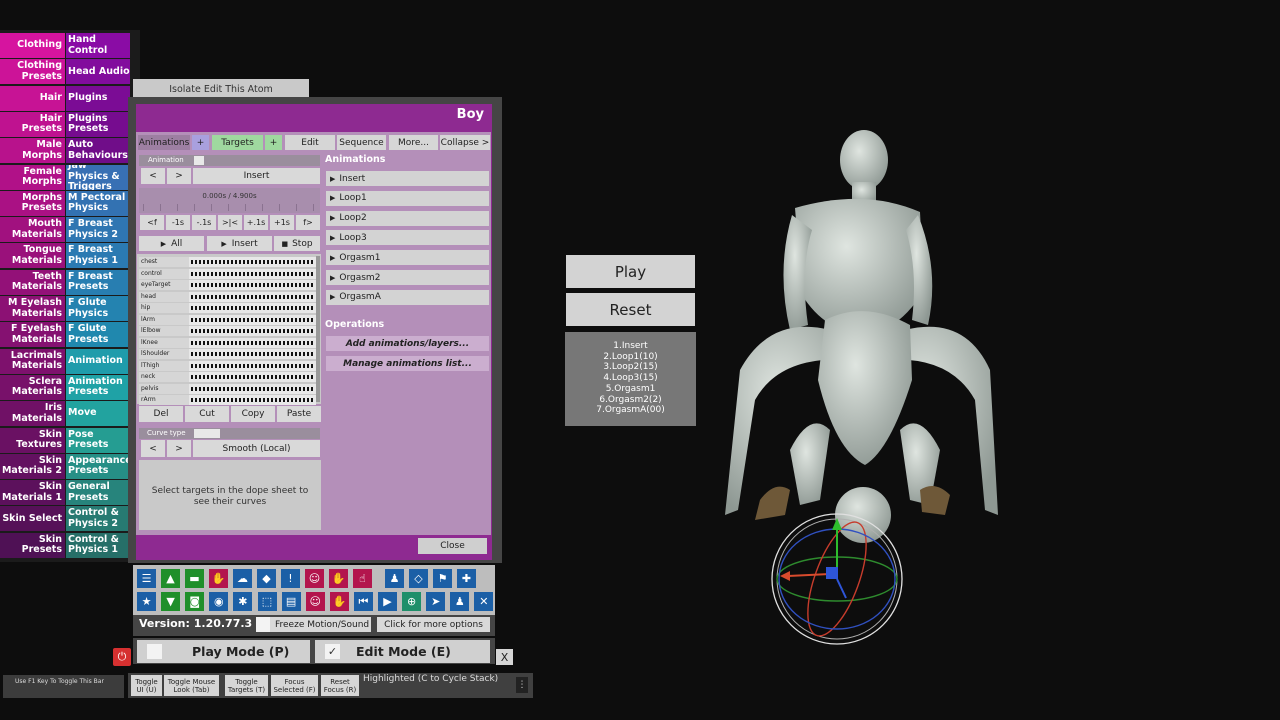 The image size is (1280, 720). I want to click on track-7: lKnee, so click(227, 342).